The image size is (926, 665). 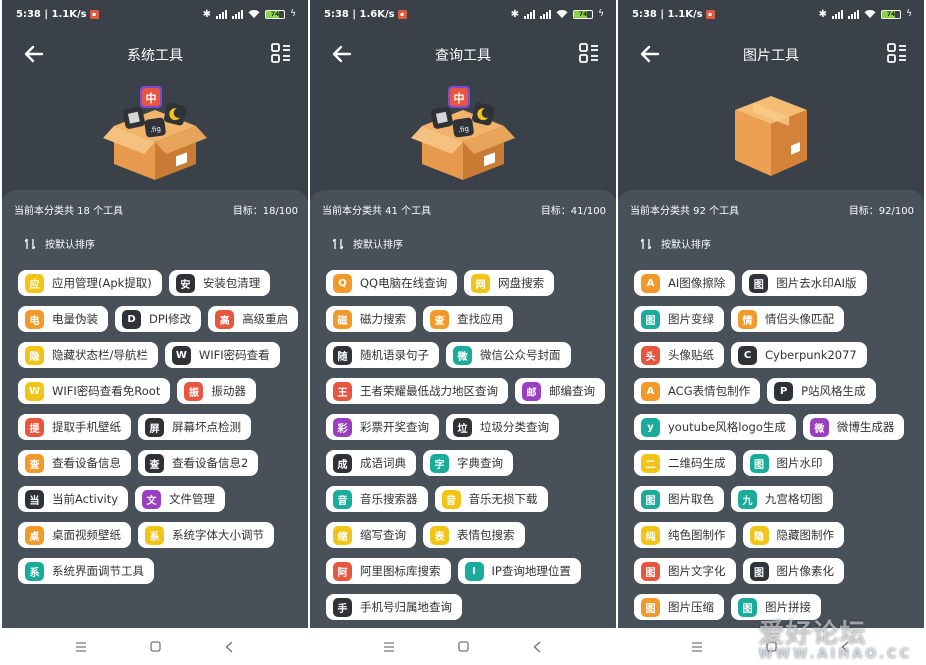 I want to click on tool-chip: 图 图片取色, so click(x=679, y=499).